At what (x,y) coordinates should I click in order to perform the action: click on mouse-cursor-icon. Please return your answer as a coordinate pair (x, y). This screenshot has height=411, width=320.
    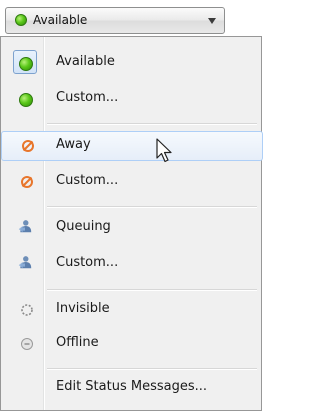
    Looking at the image, I should click on (164, 150).